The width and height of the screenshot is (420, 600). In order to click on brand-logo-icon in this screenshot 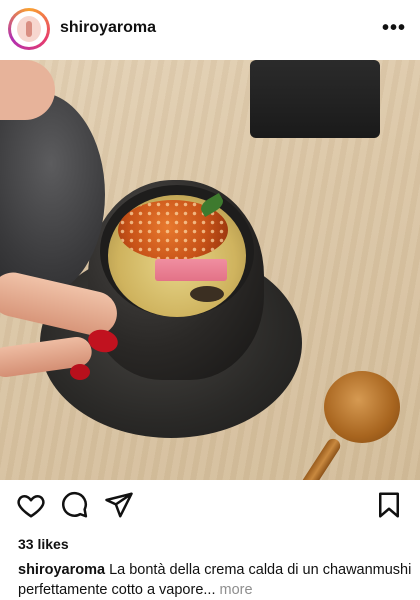, I will do `click(29, 29)`.